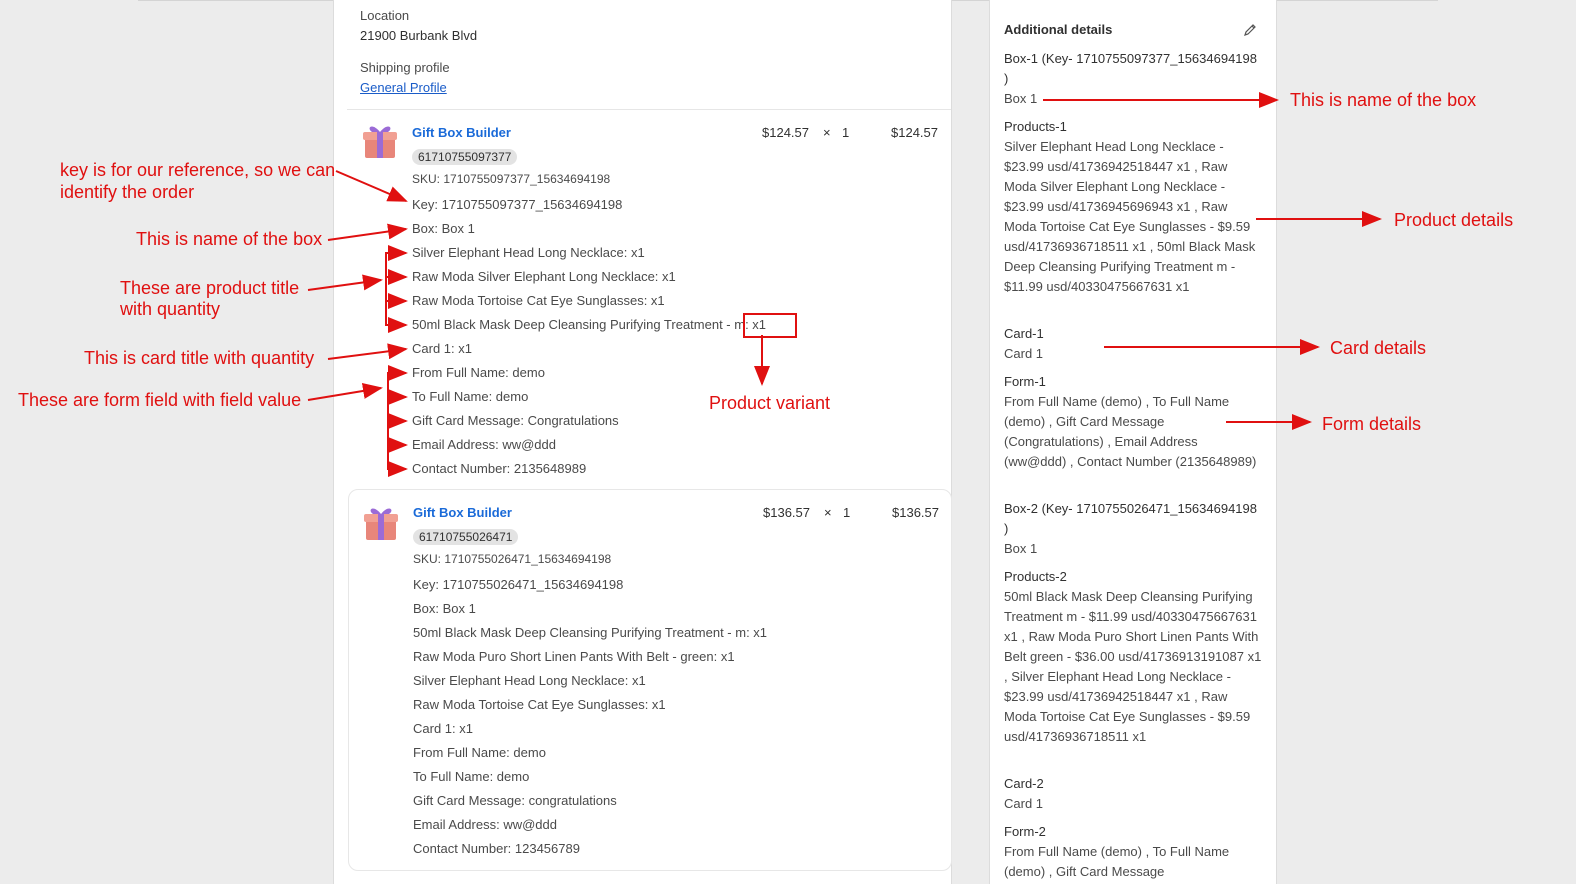  Describe the element at coordinates (405, 67) in the screenshot. I see `shipping-profile-label: Shipping profile` at that location.